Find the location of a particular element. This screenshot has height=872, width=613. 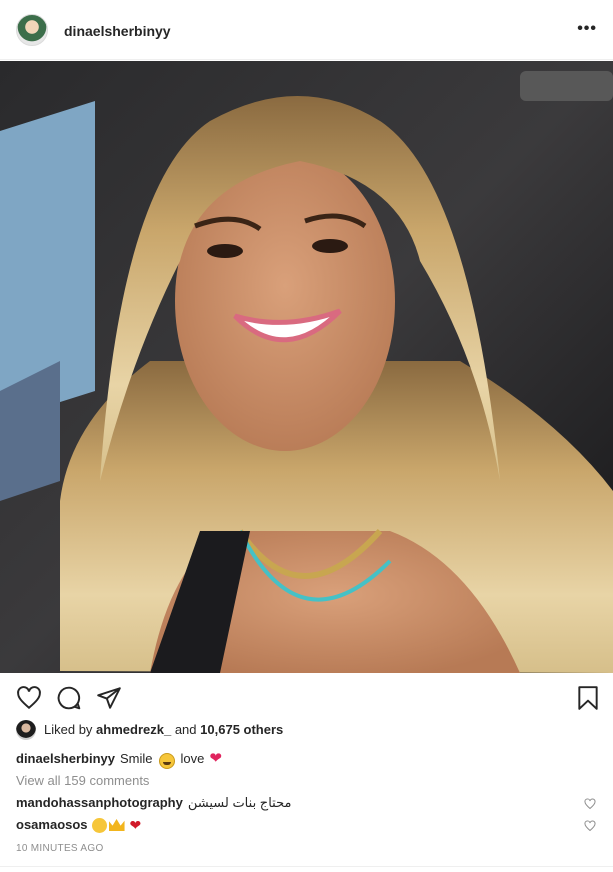

caption-text-1: Smile is located at coordinates (136, 758).